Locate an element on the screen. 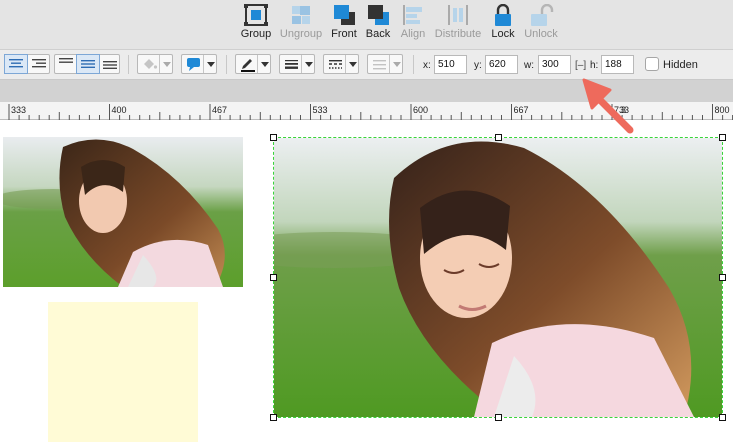 Image resolution: width=733 pixels, height=442 pixels. line-ends-icon is located at coordinates (379, 65).